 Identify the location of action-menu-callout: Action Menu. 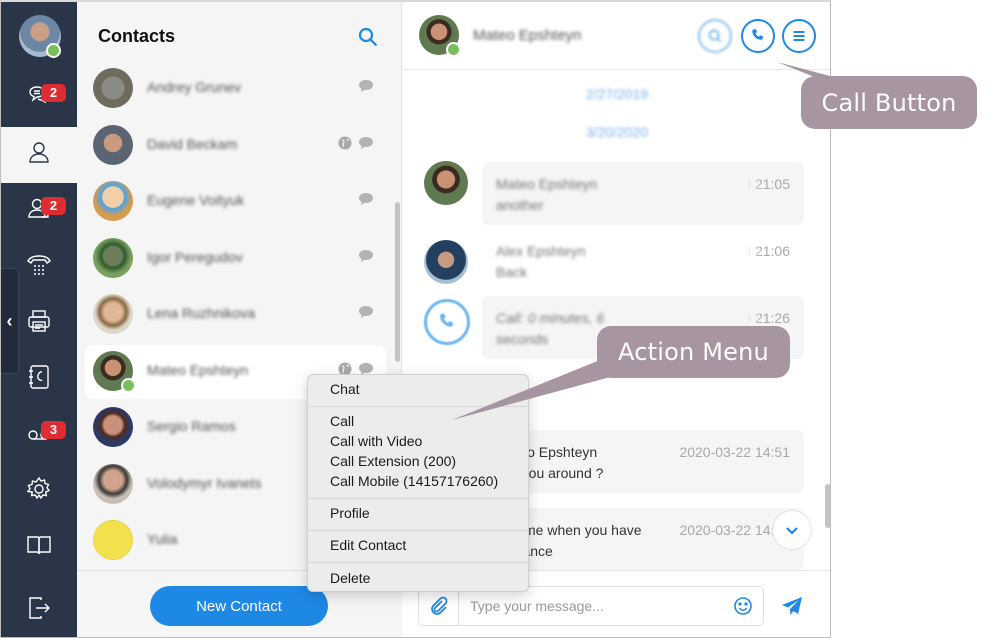
(693, 352).